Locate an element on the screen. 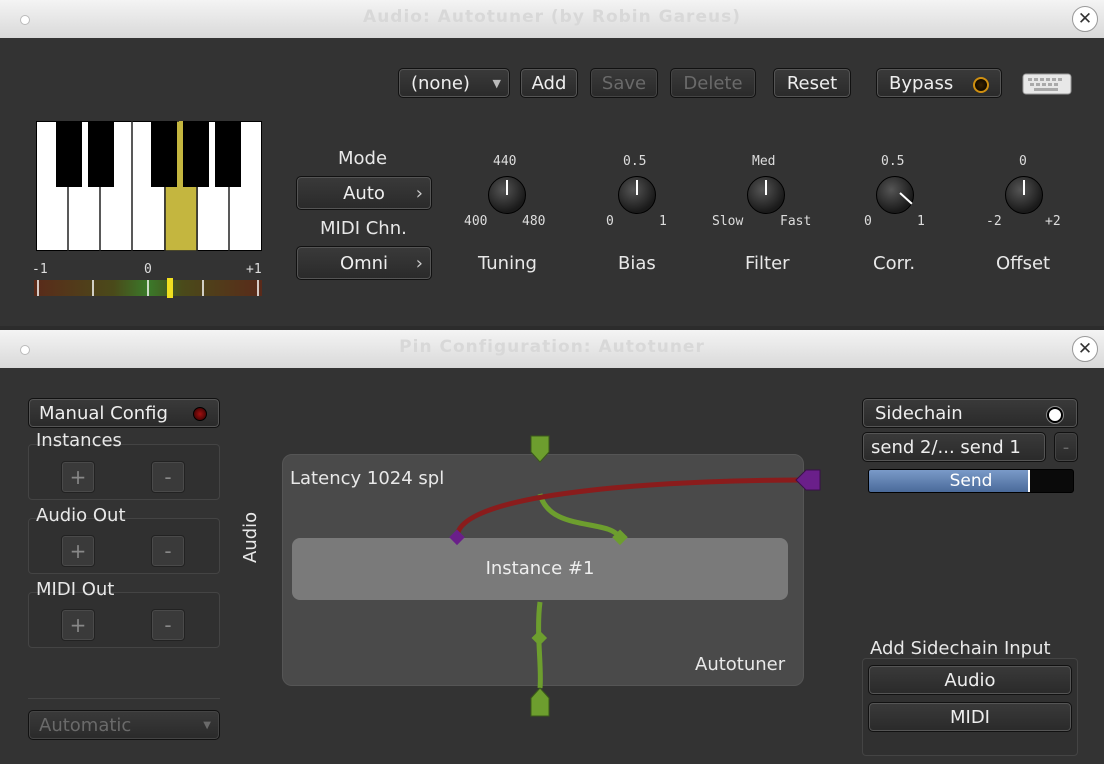 The height and width of the screenshot is (764, 1104). instance-audio-out-pin-icon is located at coordinates (539, 638).